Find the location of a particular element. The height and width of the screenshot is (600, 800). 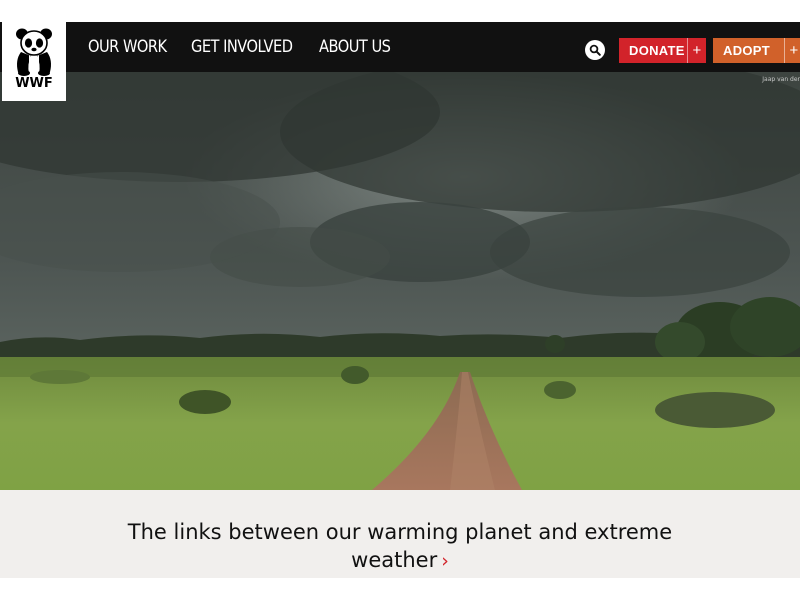

chevron-right-icon: › is located at coordinates (445, 561).